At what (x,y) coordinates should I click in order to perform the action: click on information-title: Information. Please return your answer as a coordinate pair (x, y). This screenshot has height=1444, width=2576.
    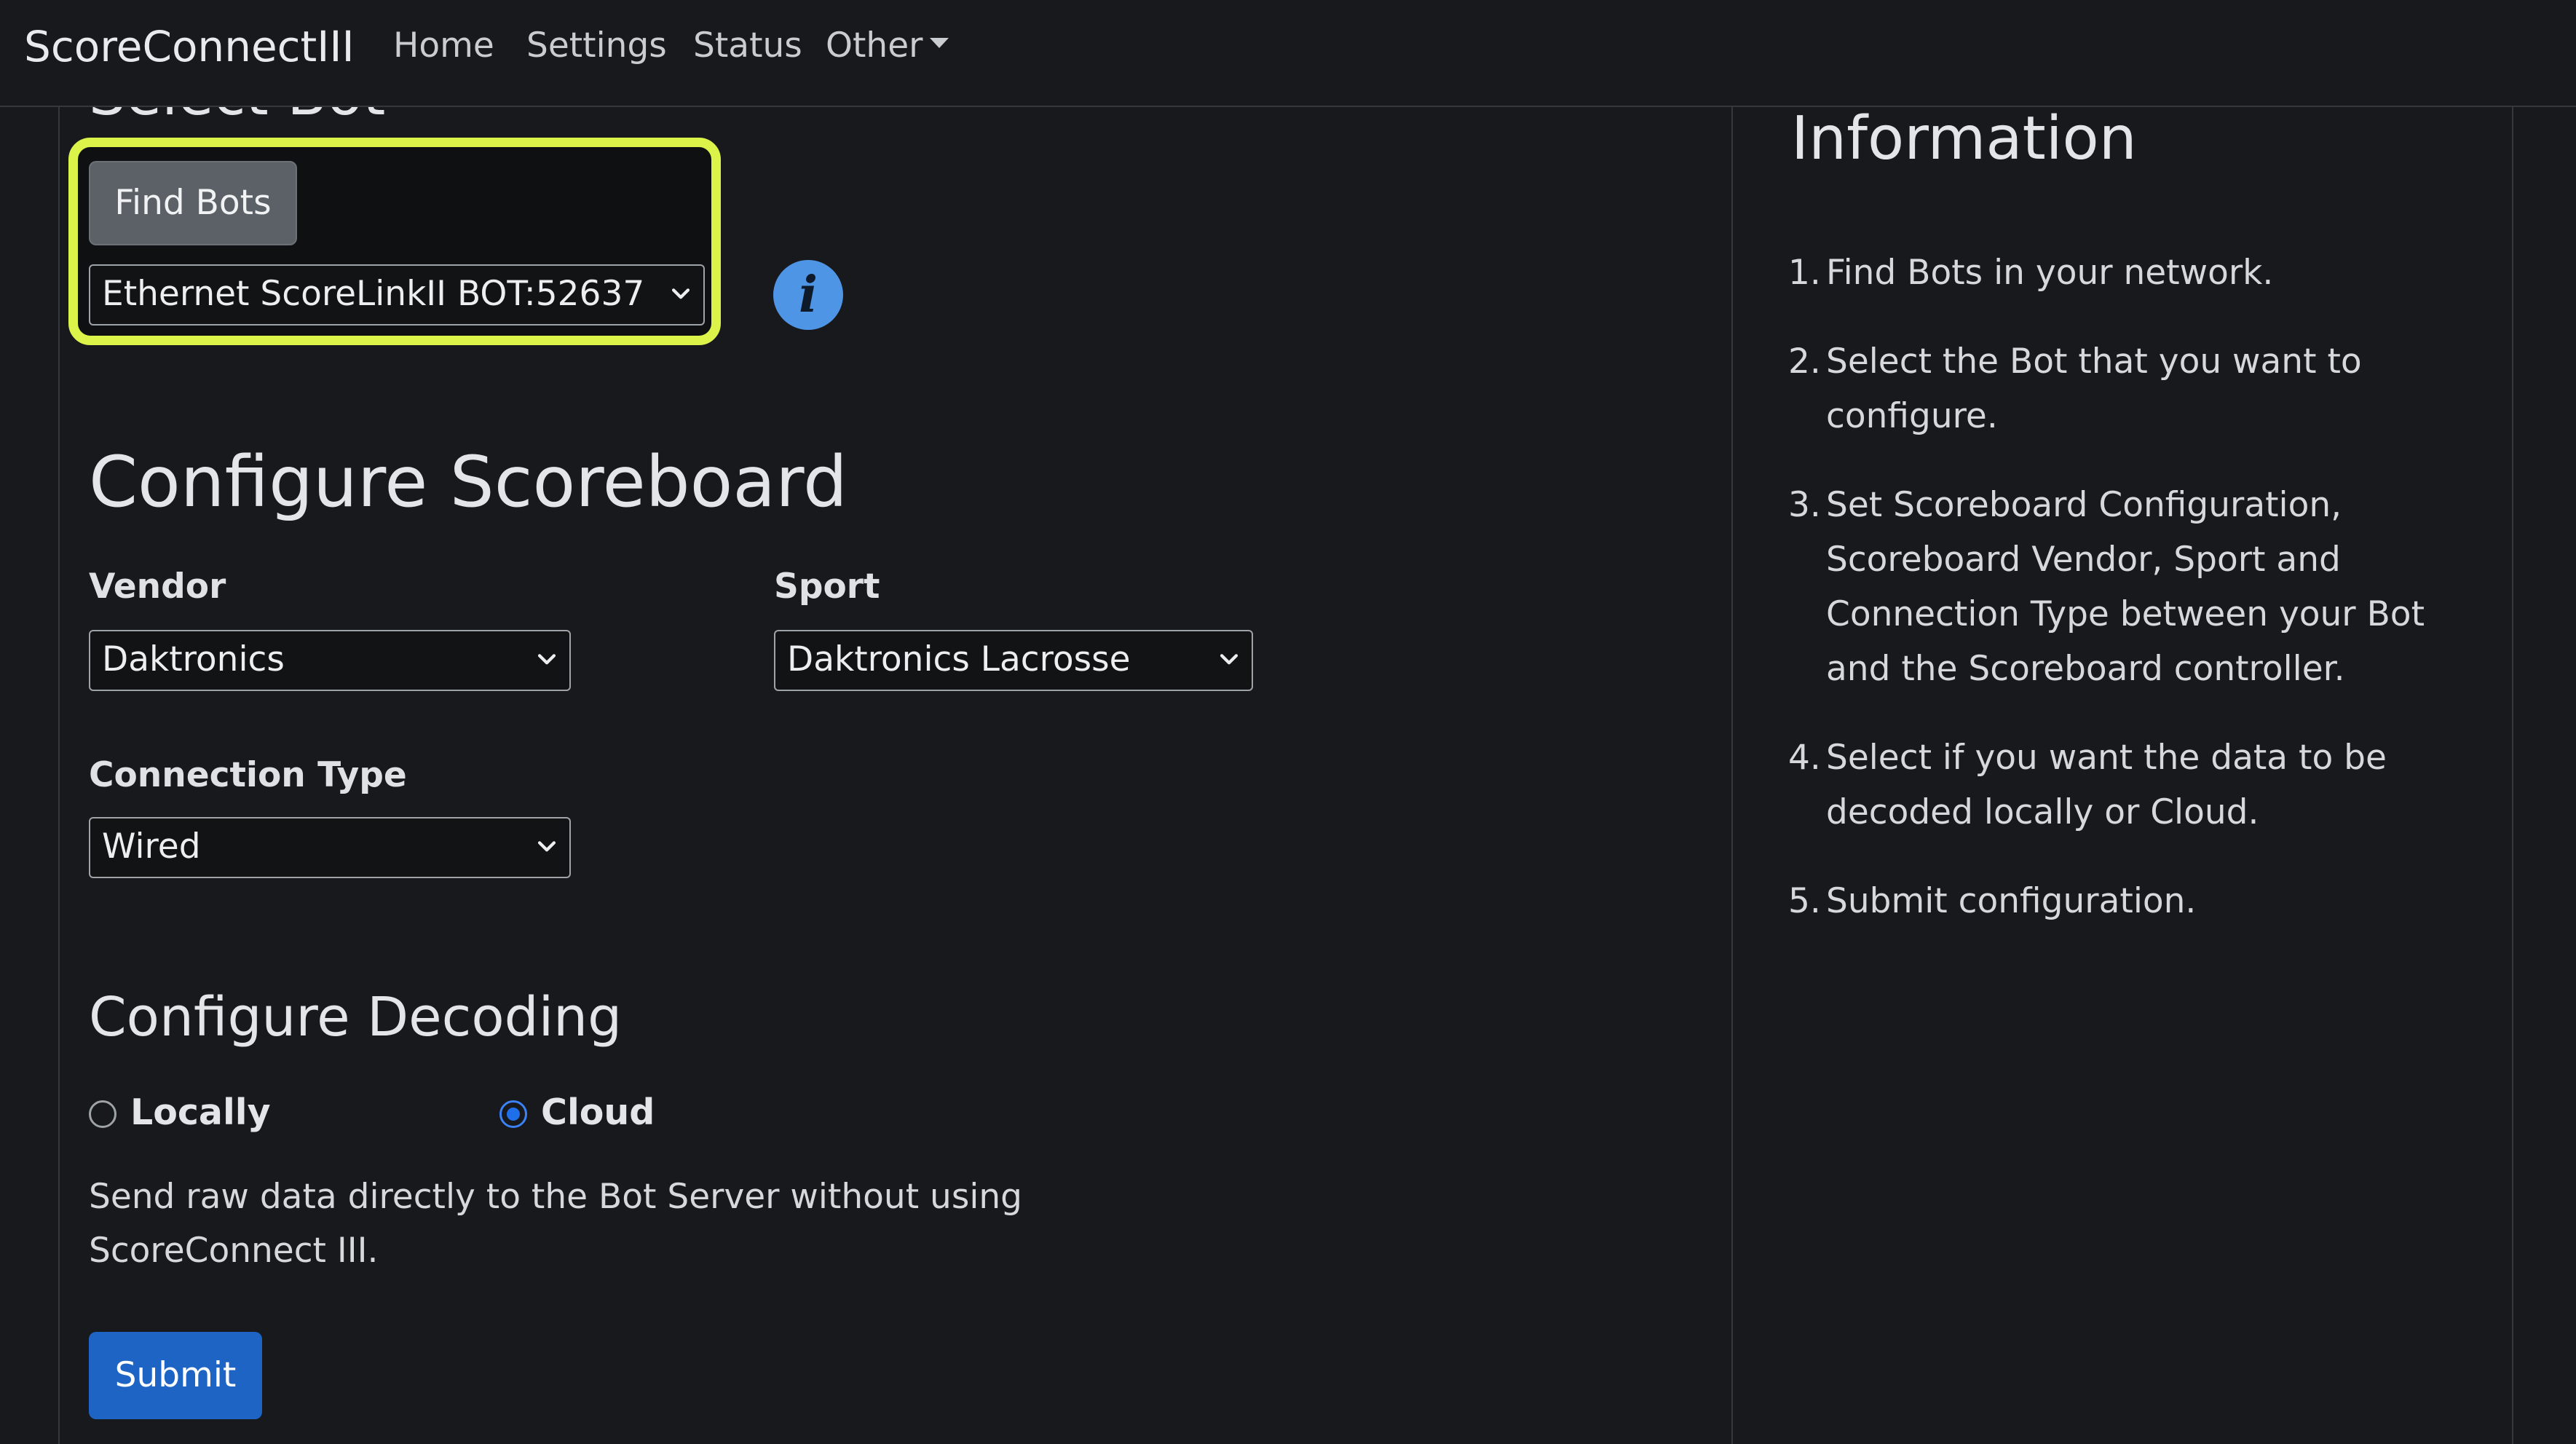
    Looking at the image, I should click on (1964, 138).